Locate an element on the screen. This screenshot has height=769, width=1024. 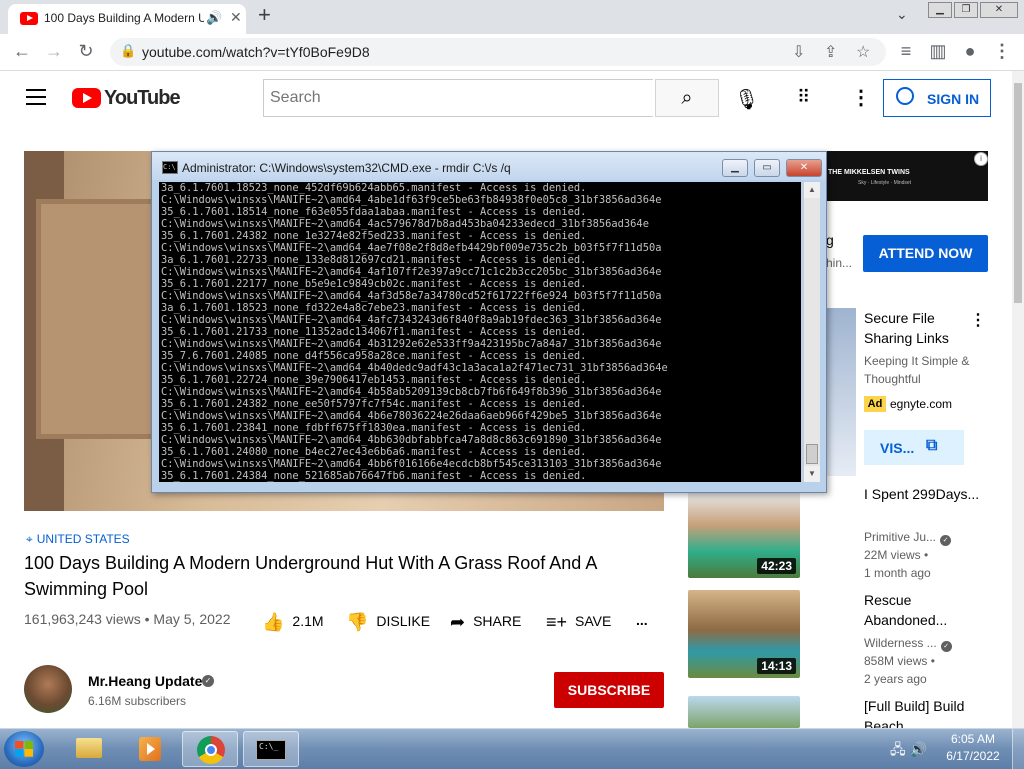
taskbar-media-player-button is located at coordinates (149, 749).